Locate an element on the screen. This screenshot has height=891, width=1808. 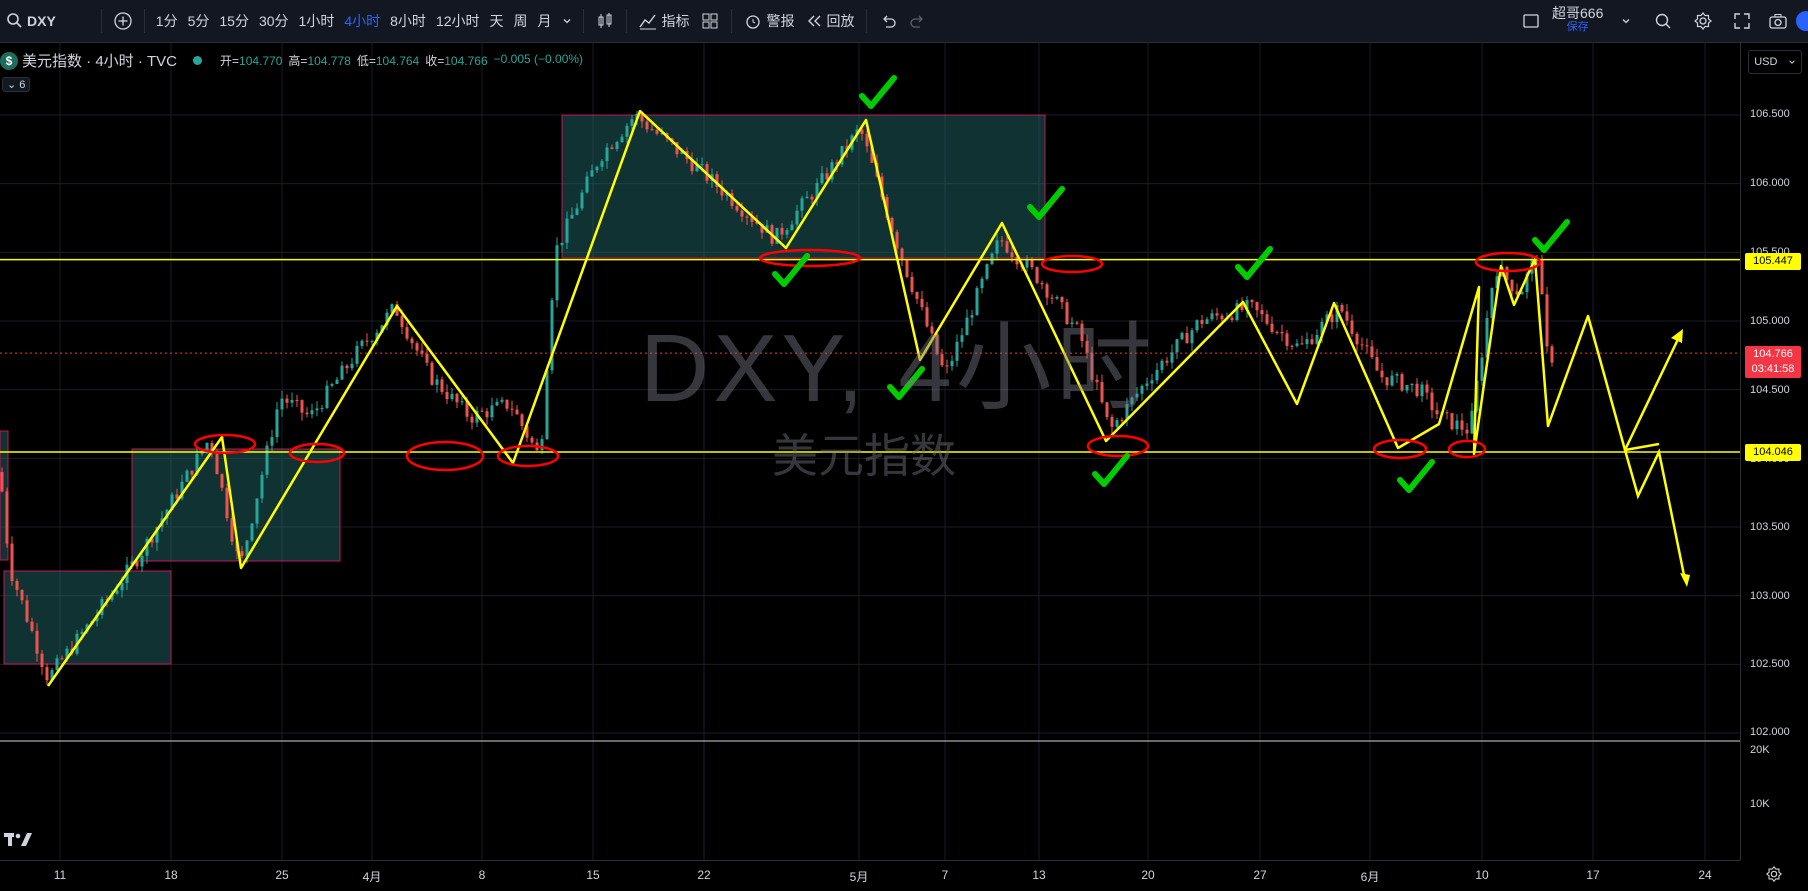
volume-tick: 20K is located at coordinates (1760, 750).